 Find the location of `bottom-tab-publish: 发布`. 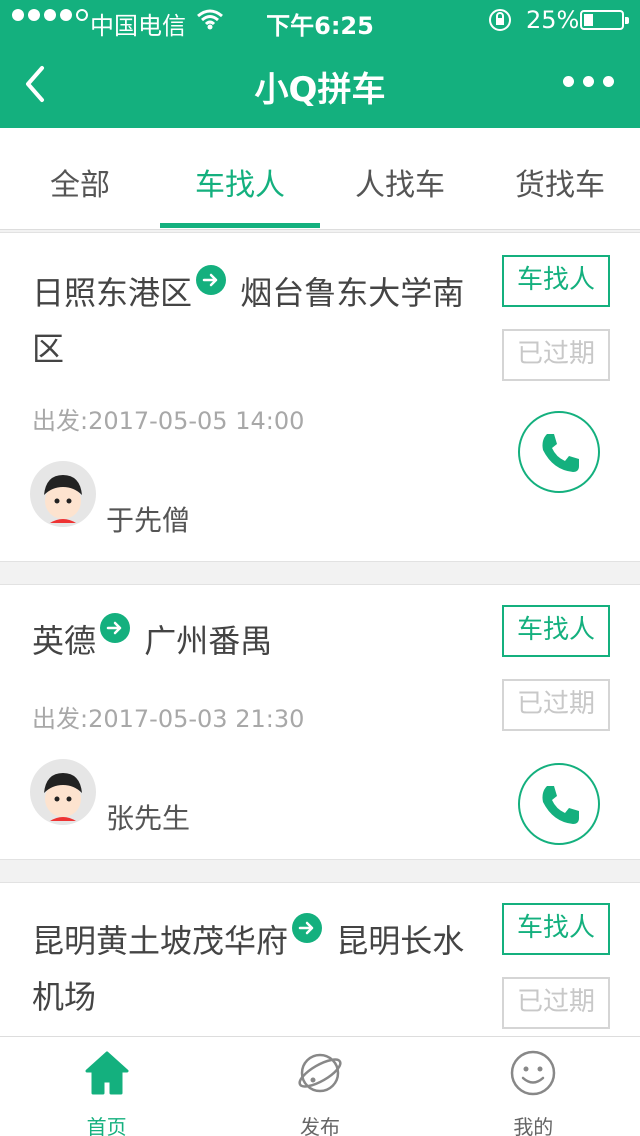

bottom-tab-publish: 发布 is located at coordinates (319, 1086).